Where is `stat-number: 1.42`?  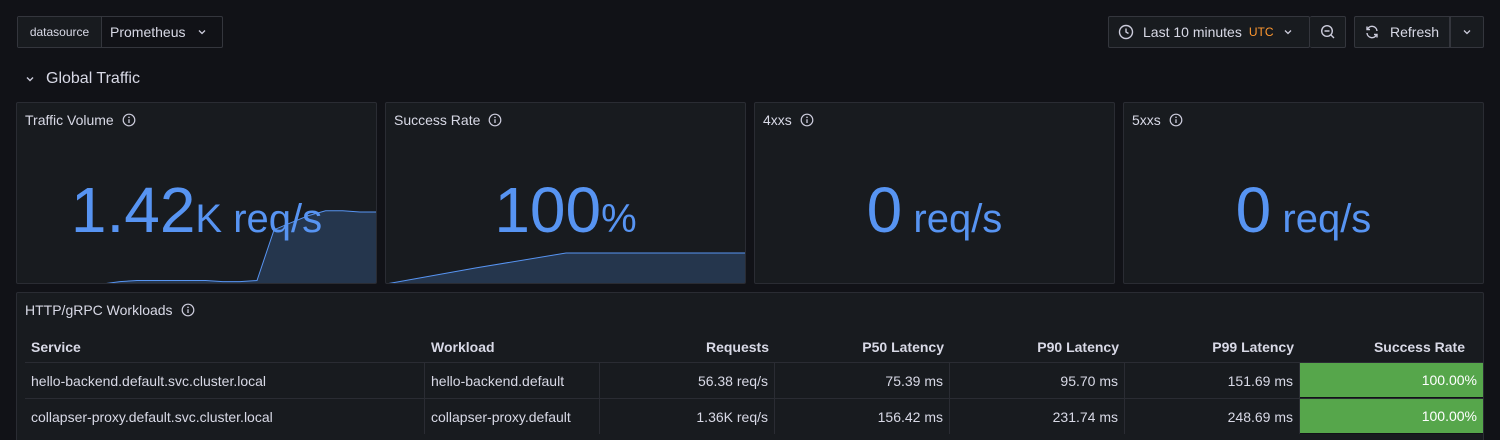
stat-number: 1.42 is located at coordinates (133, 210).